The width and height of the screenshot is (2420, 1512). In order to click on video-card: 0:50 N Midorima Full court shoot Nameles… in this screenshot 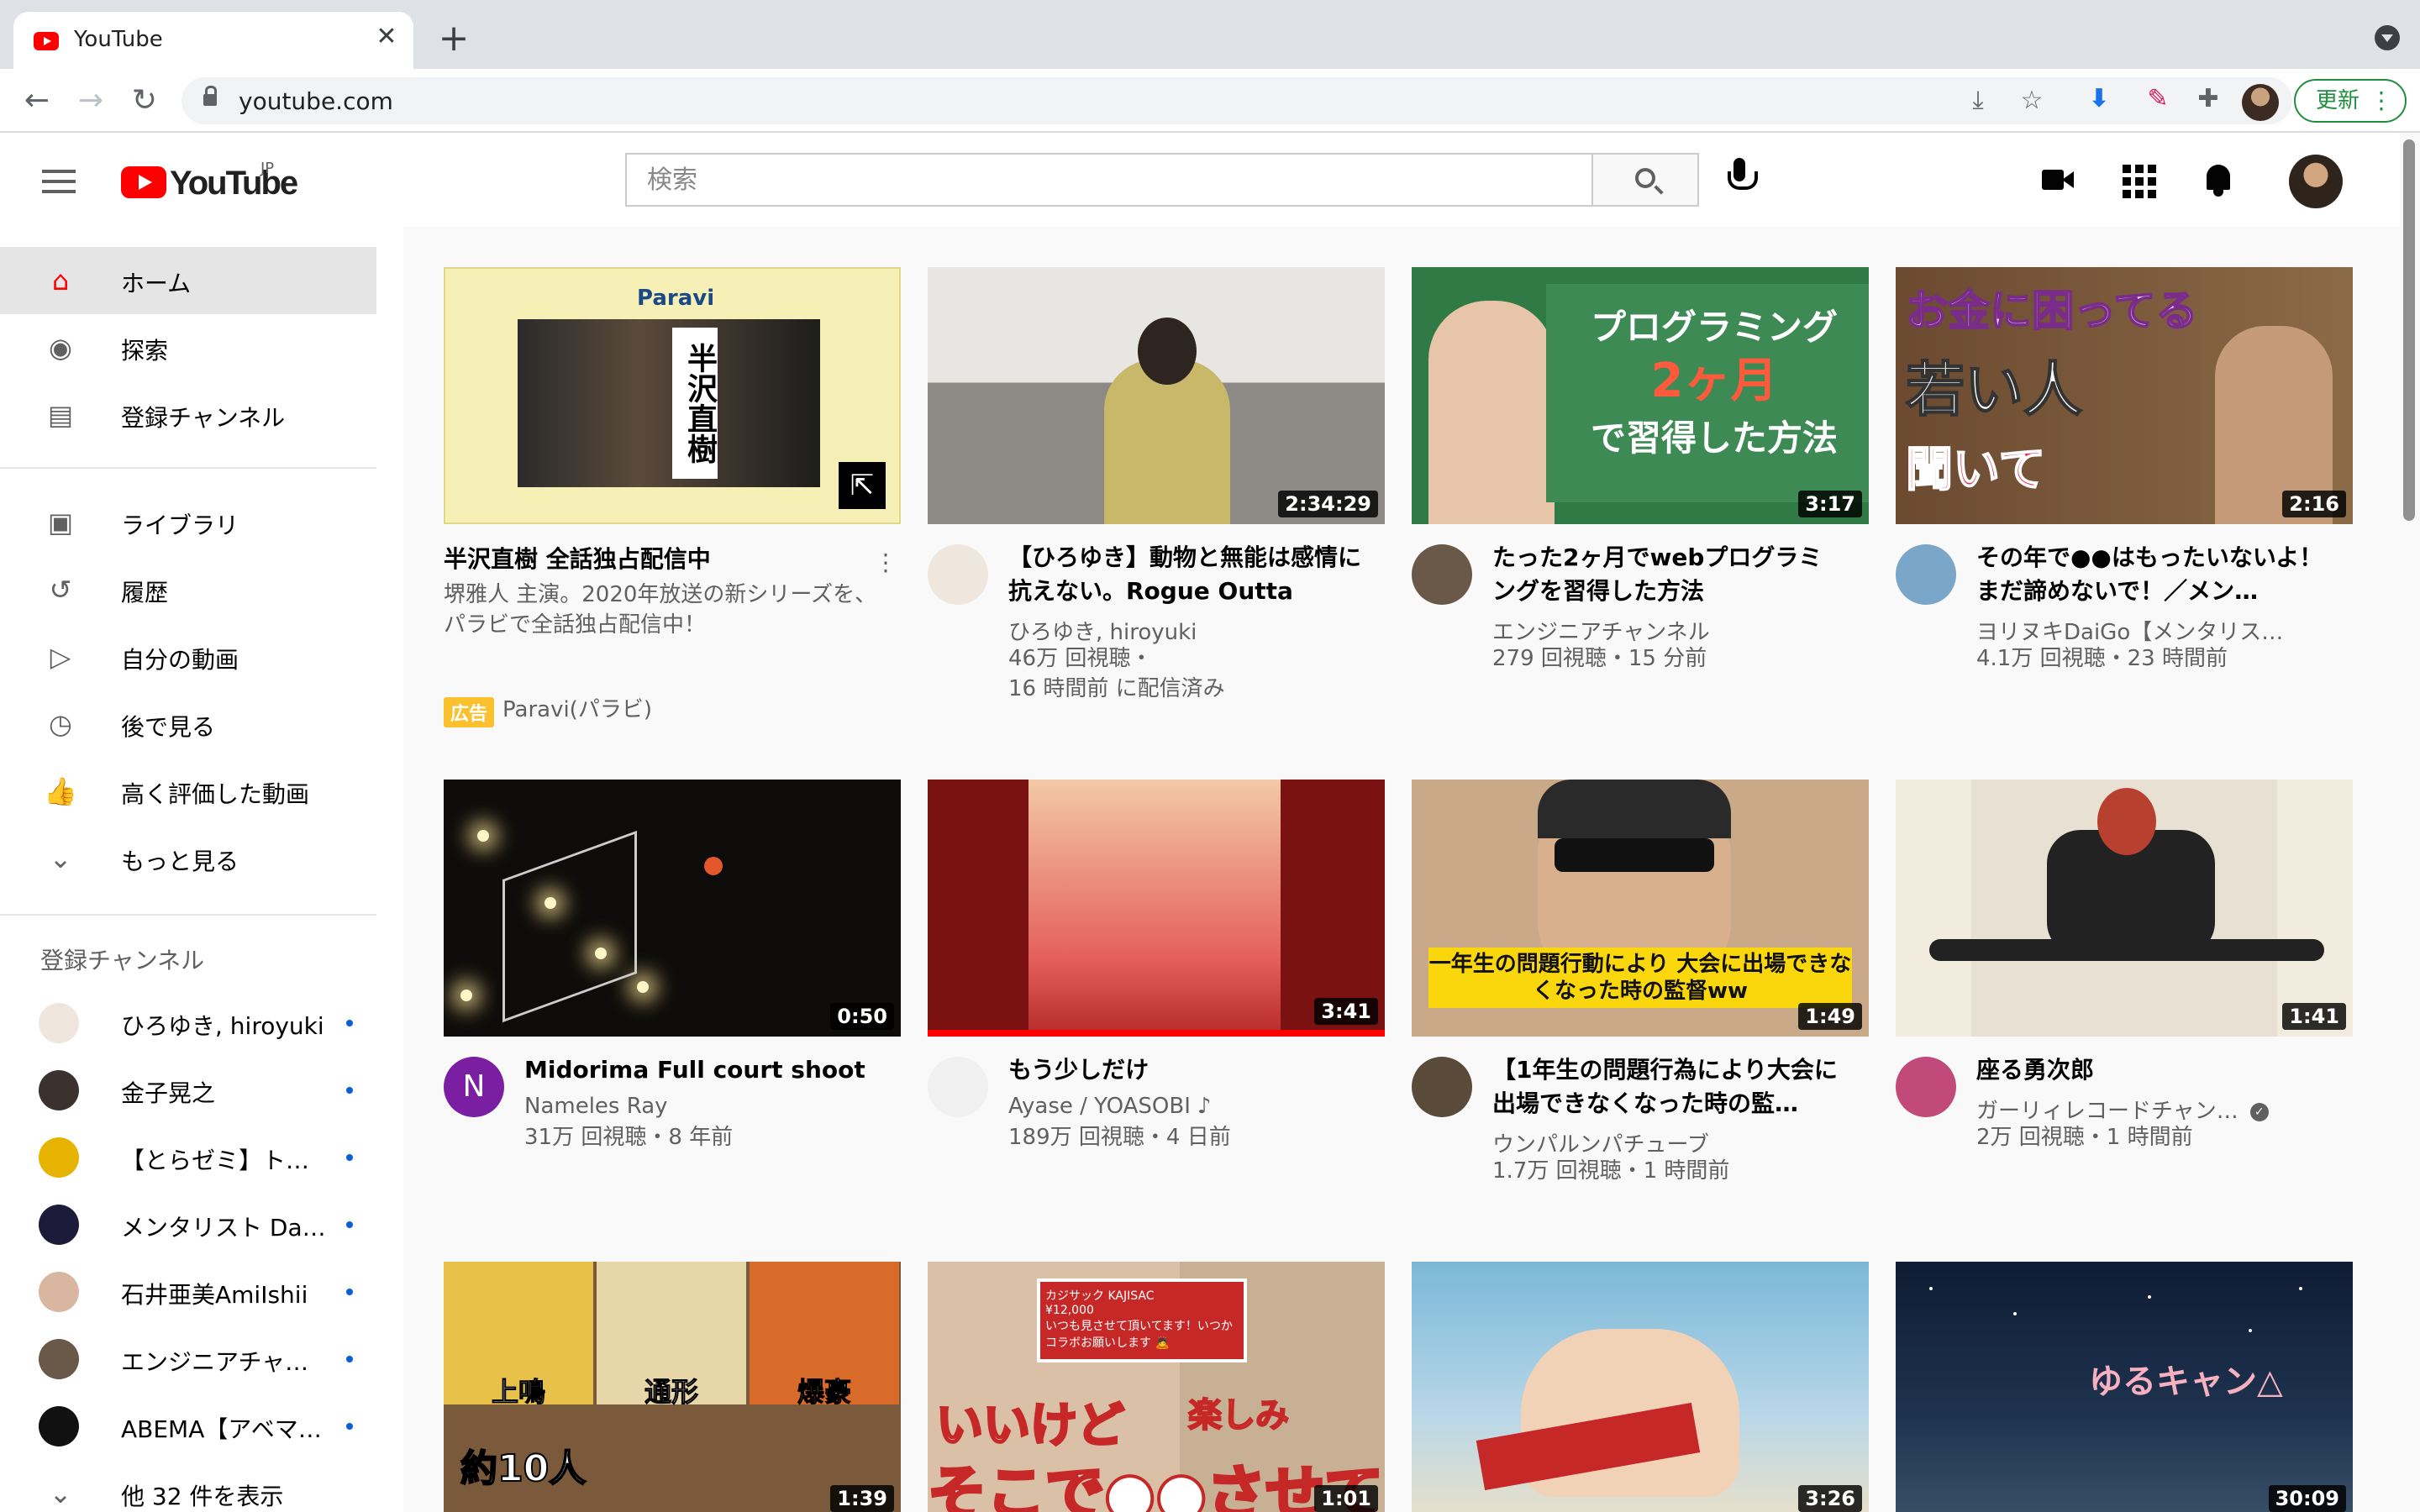, I will do `click(673, 1006)`.